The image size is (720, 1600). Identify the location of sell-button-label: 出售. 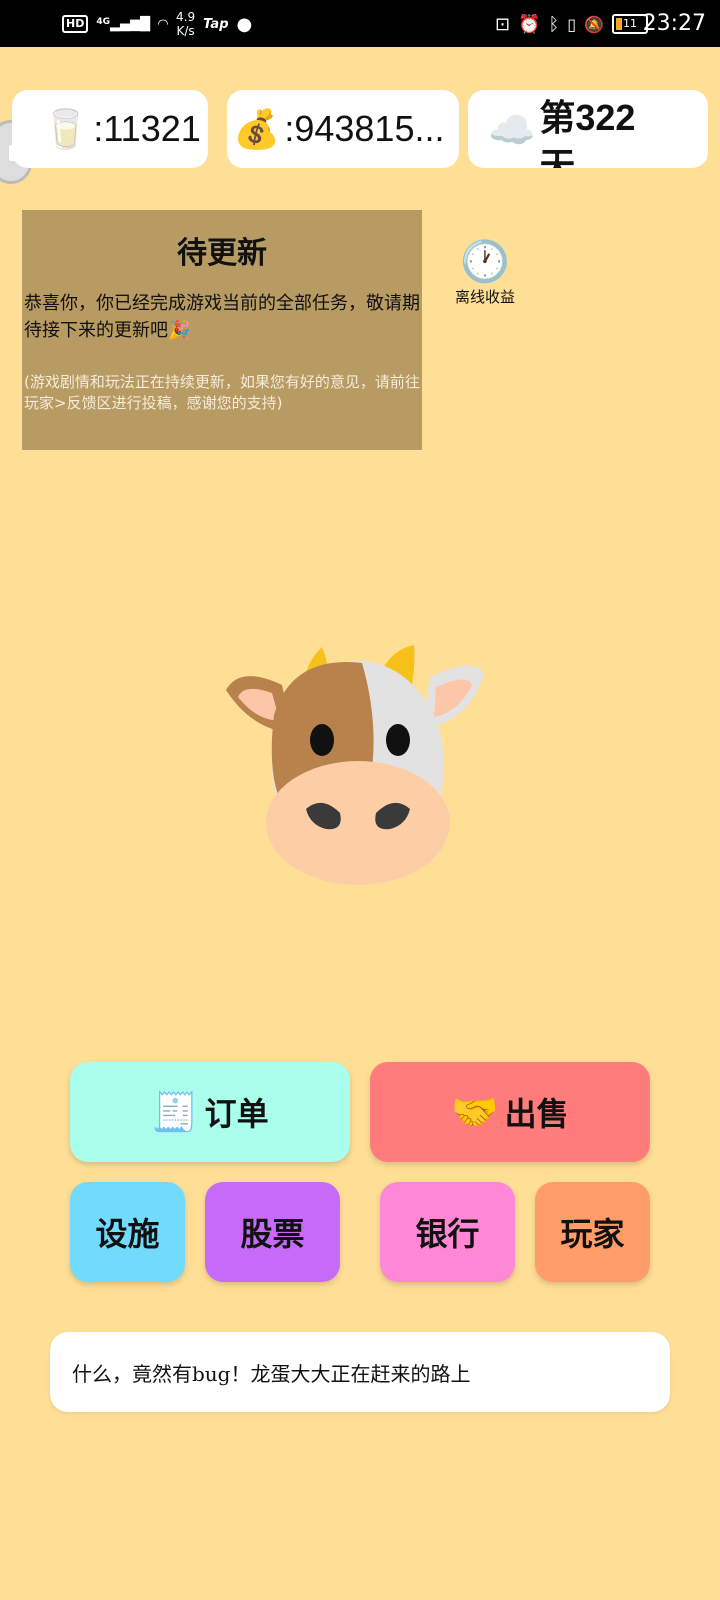
(536, 1114).